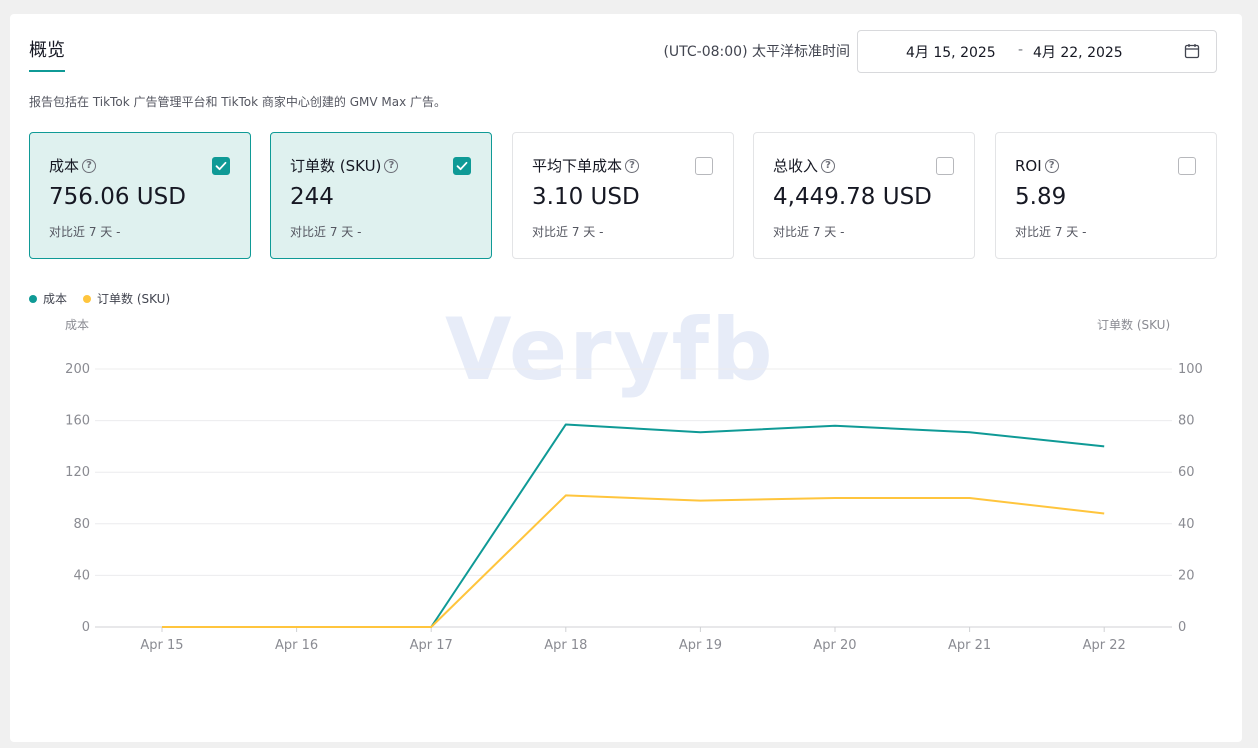 Image resolution: width=1258 pixels, height=748 pixels. I want to click on y-right-tick-label: 20, so click(1186, 575).